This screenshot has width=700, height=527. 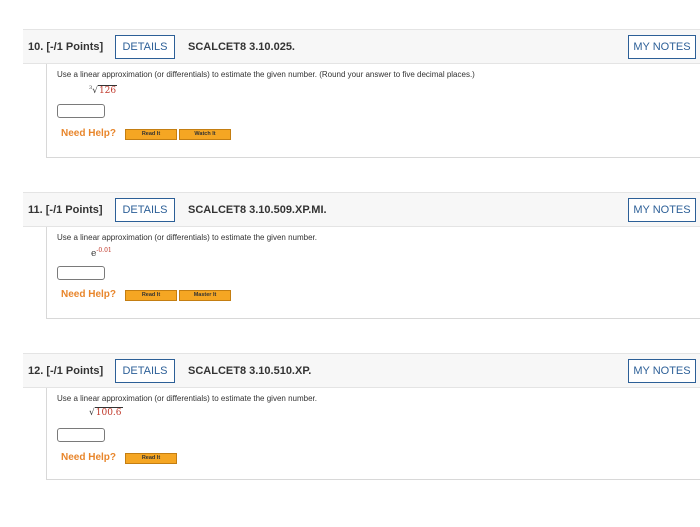 What do you see at coordinates (241, 47) in the screenshot?
I see `question-code: SCALCET8 3.10.025.` at bounding box center [241, 47].